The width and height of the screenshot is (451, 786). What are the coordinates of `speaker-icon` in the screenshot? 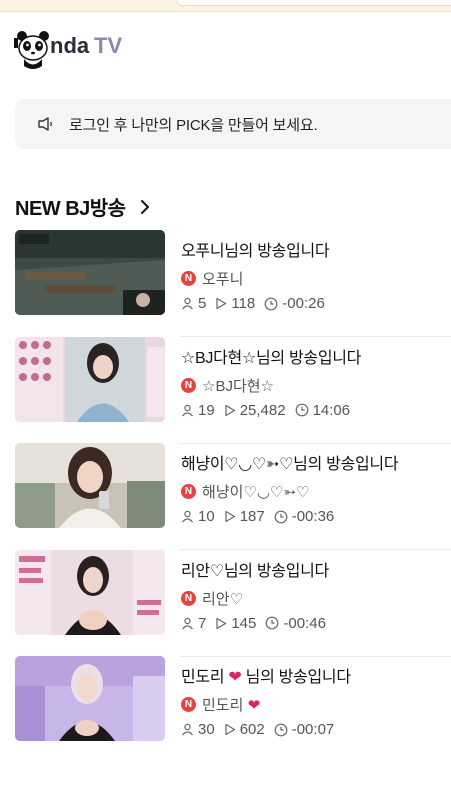 It's located at (45, 124).